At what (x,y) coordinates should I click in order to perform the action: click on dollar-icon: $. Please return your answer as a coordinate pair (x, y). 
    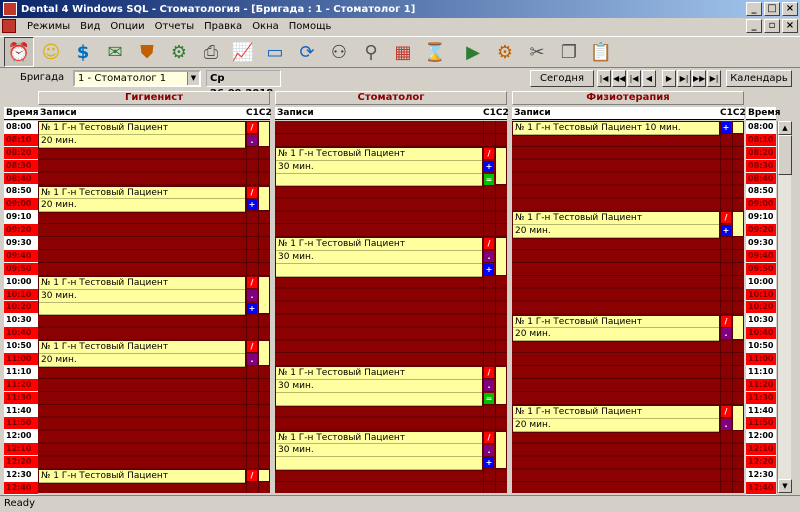
    Looking at the image, I should click on (83, 52).